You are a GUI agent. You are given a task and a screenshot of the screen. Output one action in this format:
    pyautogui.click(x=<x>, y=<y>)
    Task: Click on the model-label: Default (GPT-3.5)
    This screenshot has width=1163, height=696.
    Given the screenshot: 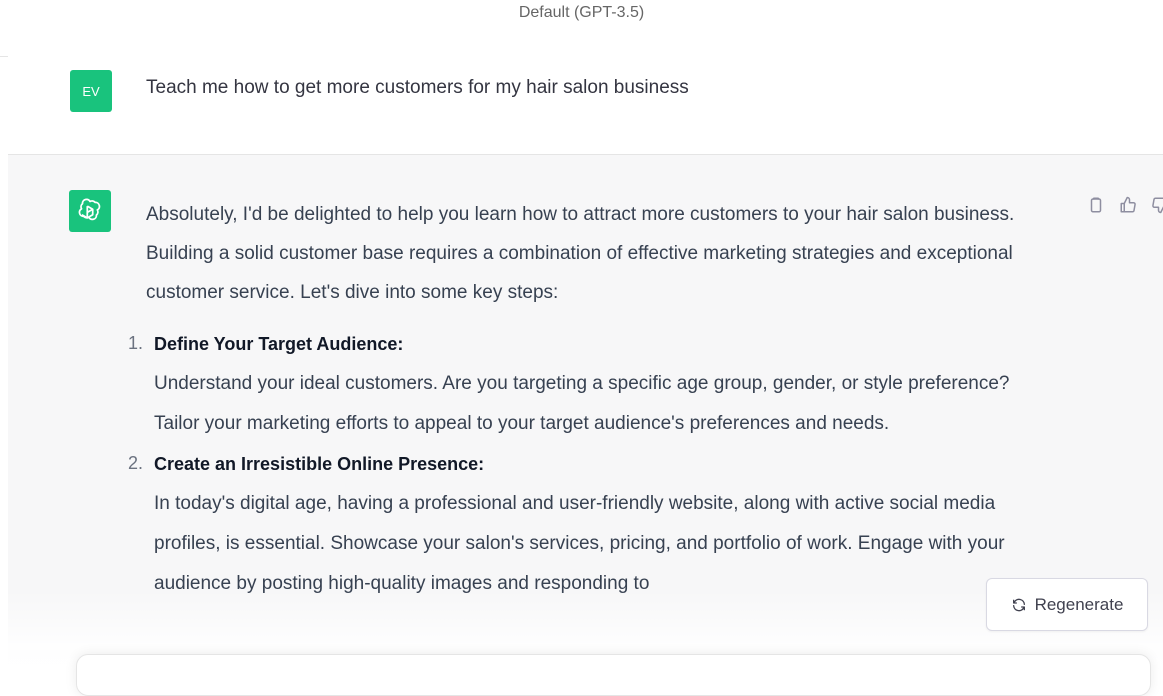 What is the action you would take?
    pyautogui.click(x=581, y=12)
    